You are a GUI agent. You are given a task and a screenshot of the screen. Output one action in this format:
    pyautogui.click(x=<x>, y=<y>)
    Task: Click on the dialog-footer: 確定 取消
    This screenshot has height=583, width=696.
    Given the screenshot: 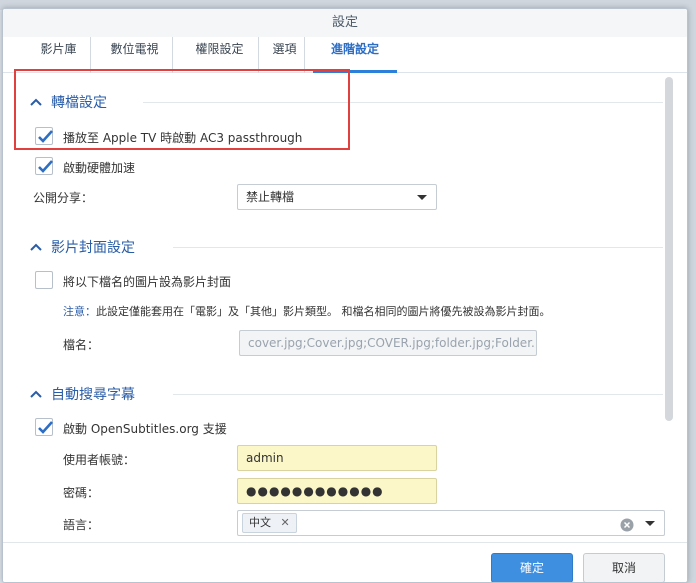 What is the action you would take?
    pyautogui.click(x=345, y=562)
    